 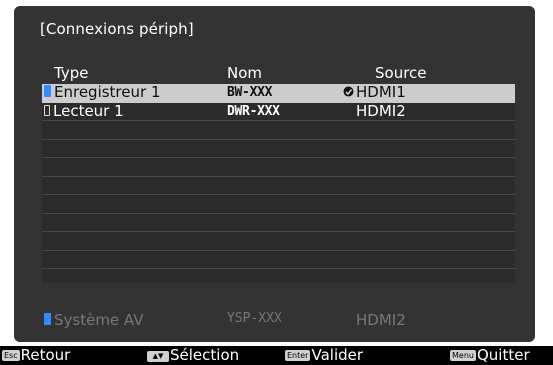 I want to click on device-row: Lecteur 1 DWR-XXX HDMI2, so click(x=278, y=111).